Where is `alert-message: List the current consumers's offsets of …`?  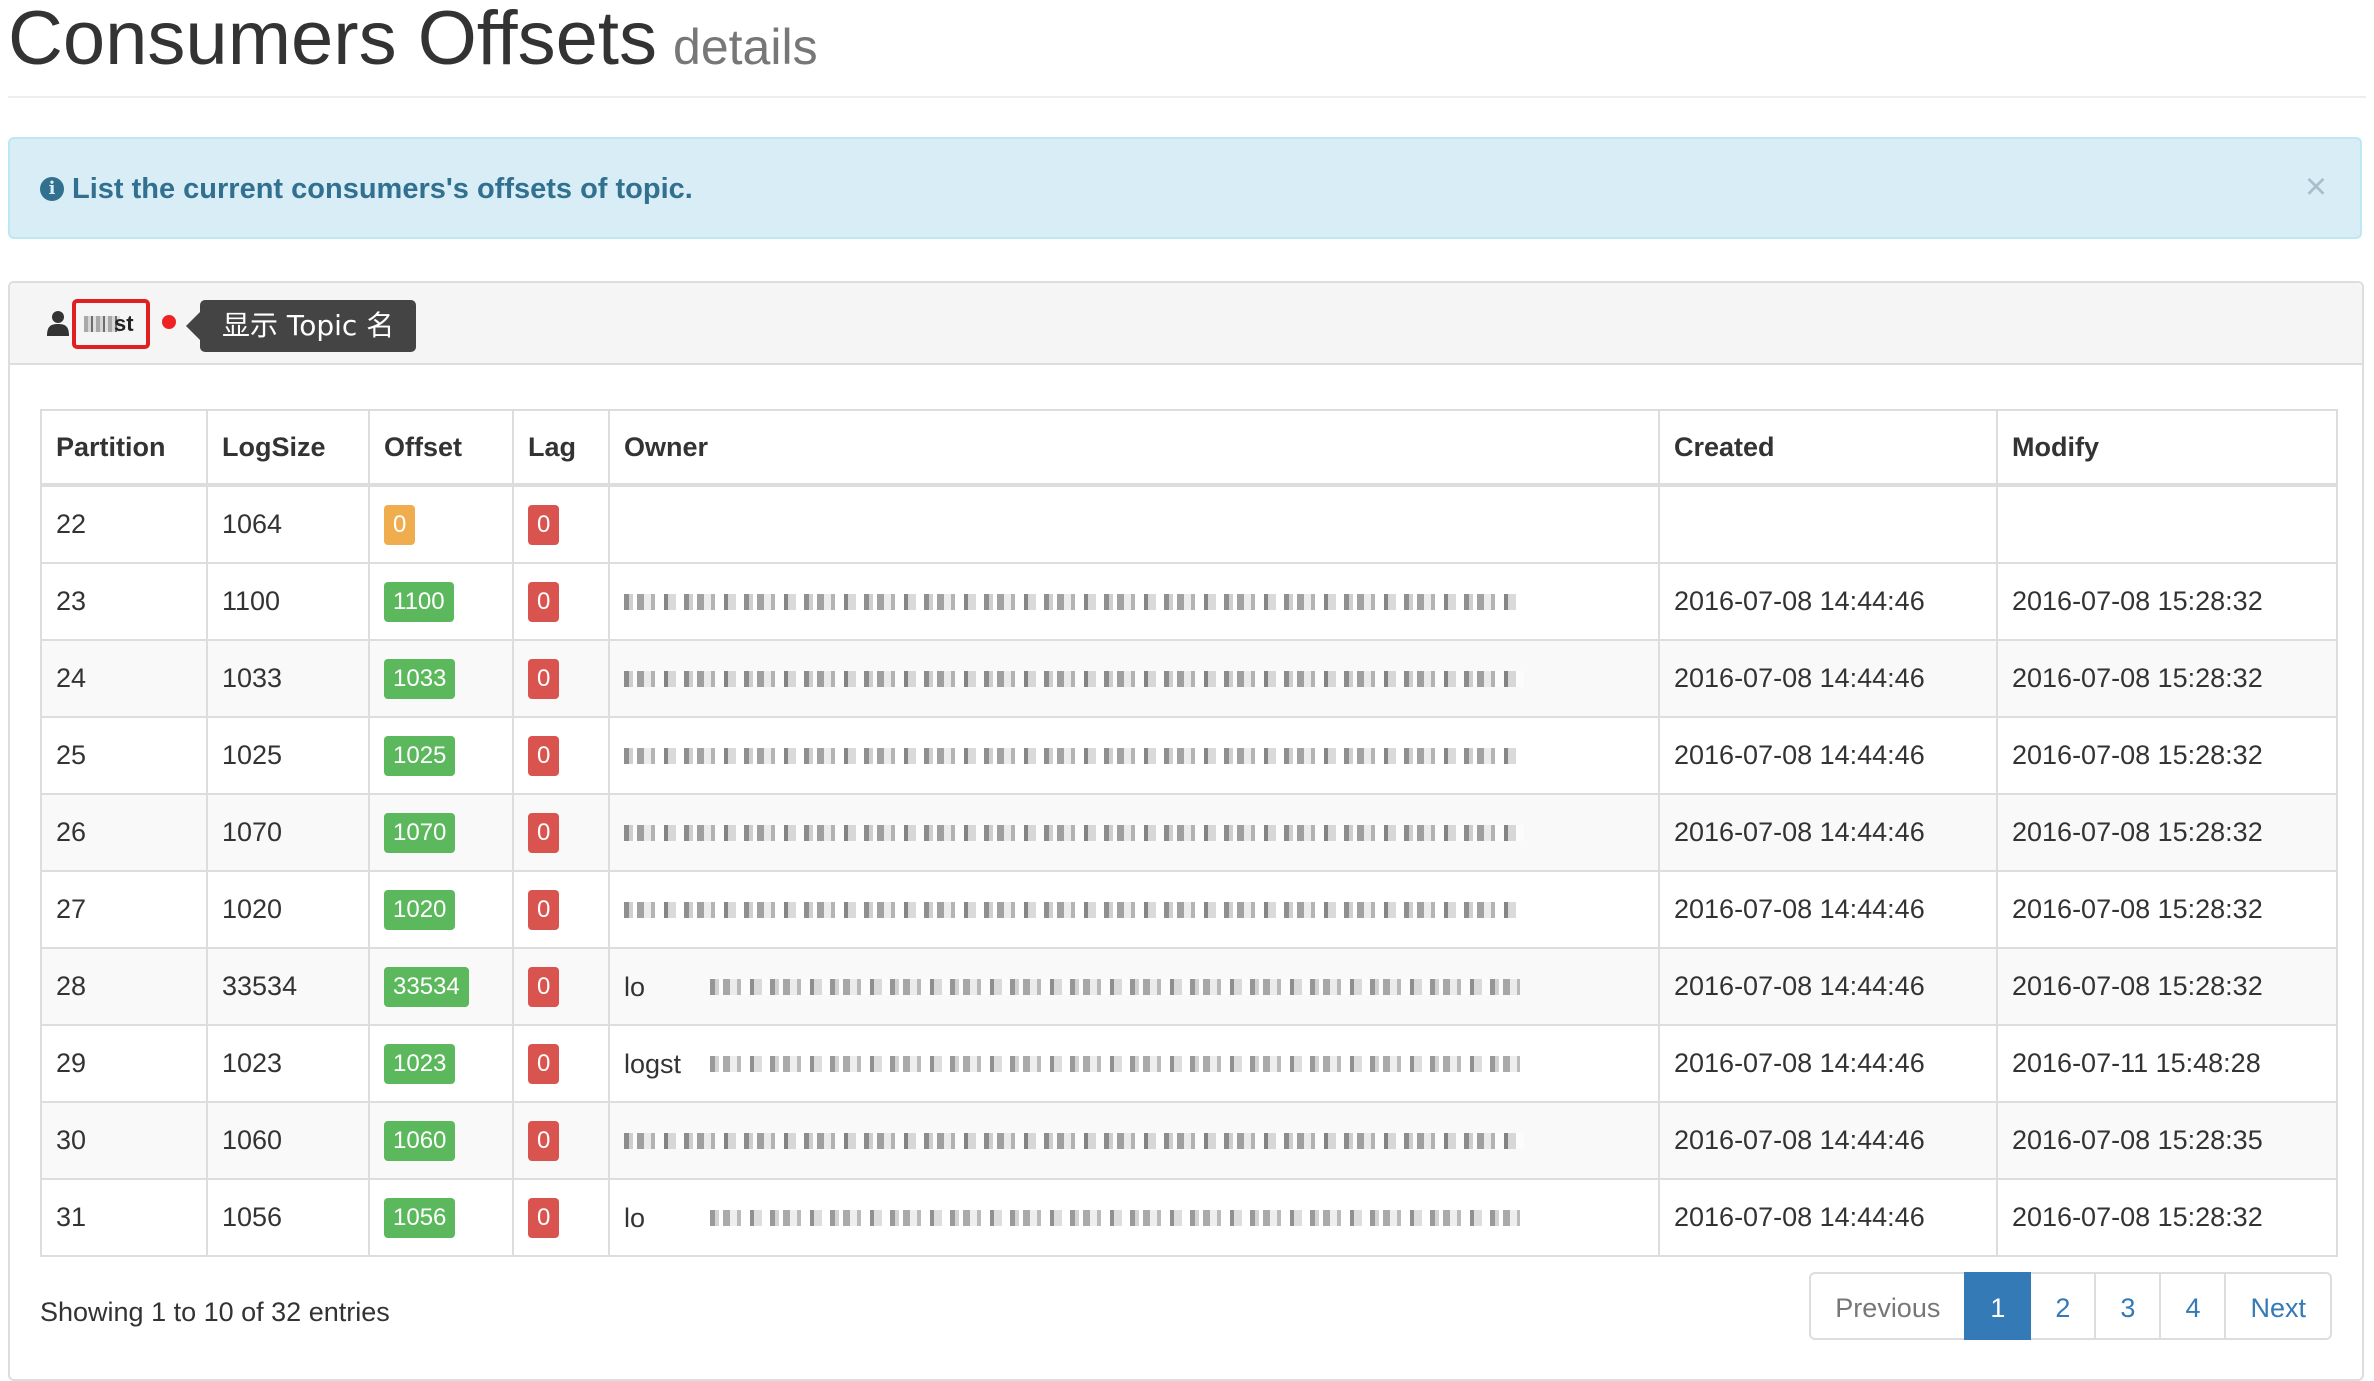
alert-message: List the current consumers's offsets of … is located at coordinates (382, 189).